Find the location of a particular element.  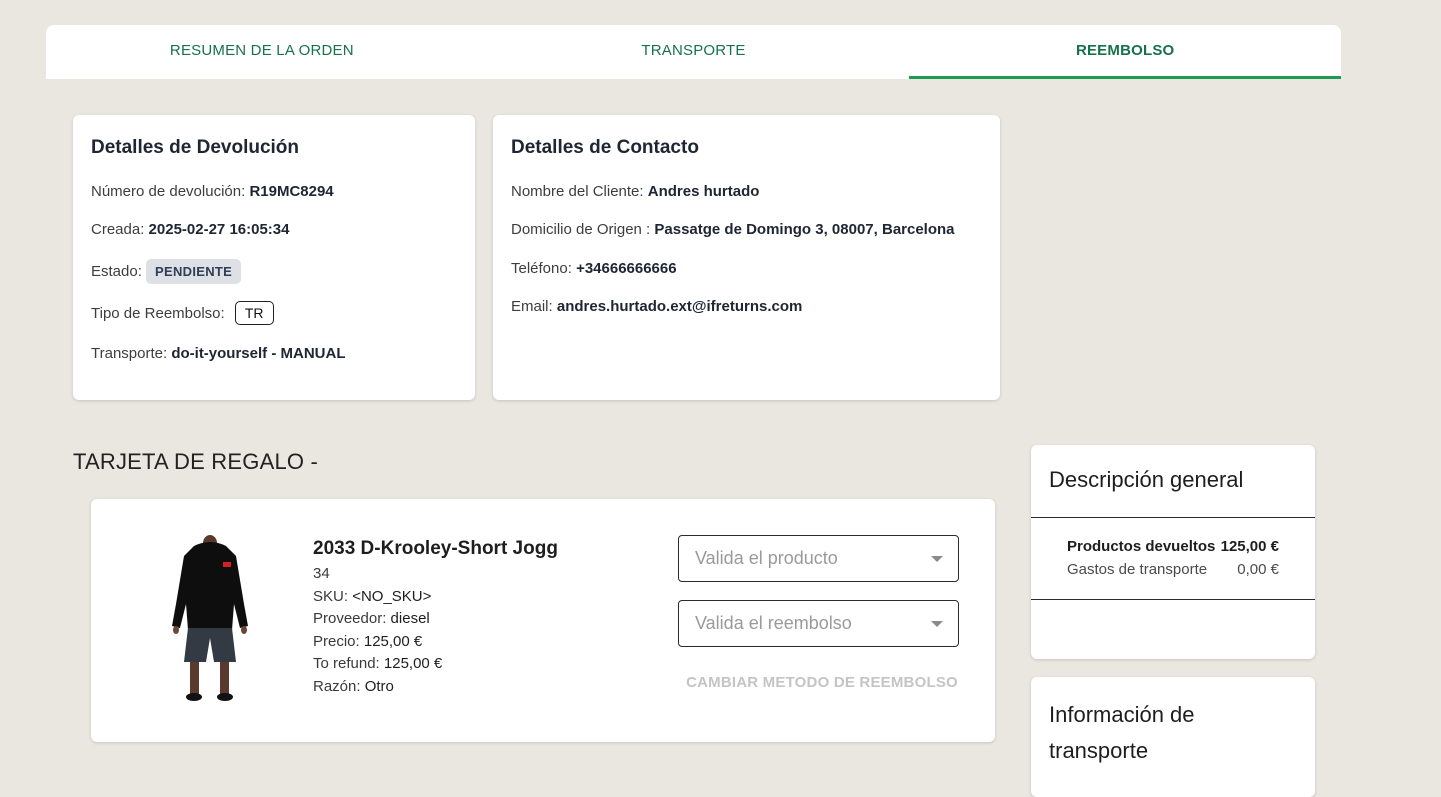

validate-product-placeholder: Valida el producto is located at coordinates (766, 558).